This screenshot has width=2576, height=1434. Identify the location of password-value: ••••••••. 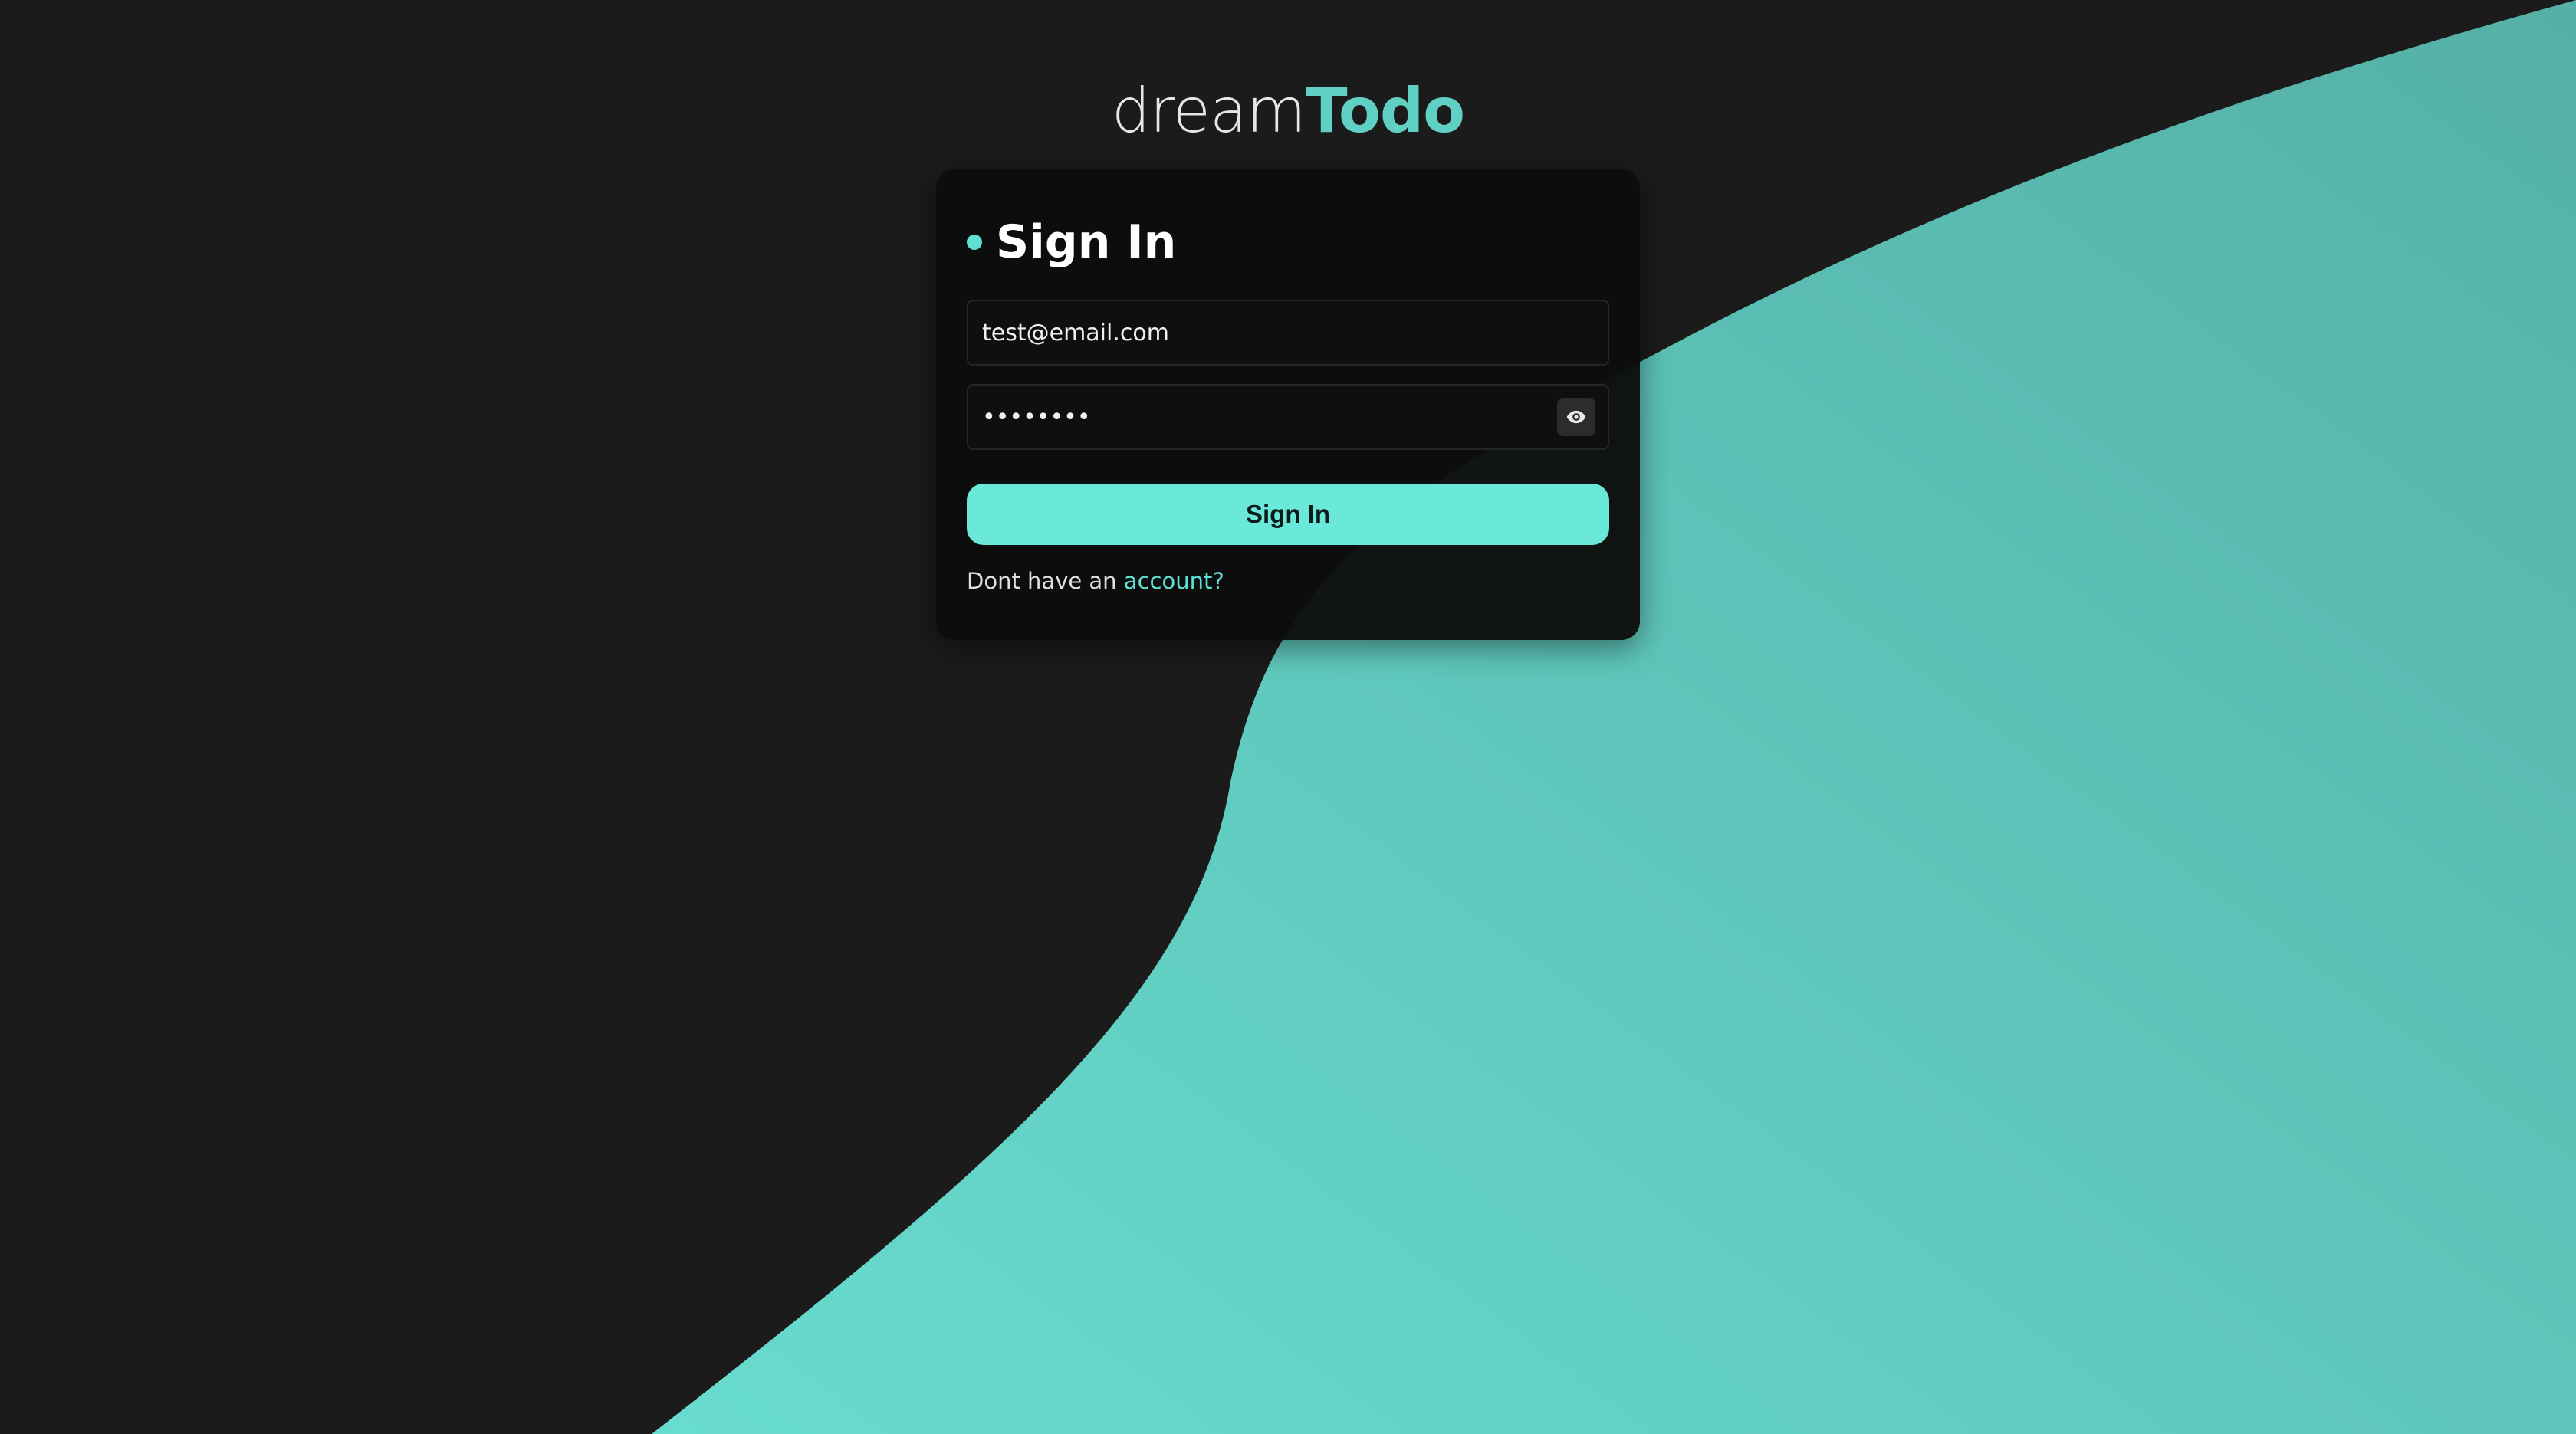
(1037, 417).